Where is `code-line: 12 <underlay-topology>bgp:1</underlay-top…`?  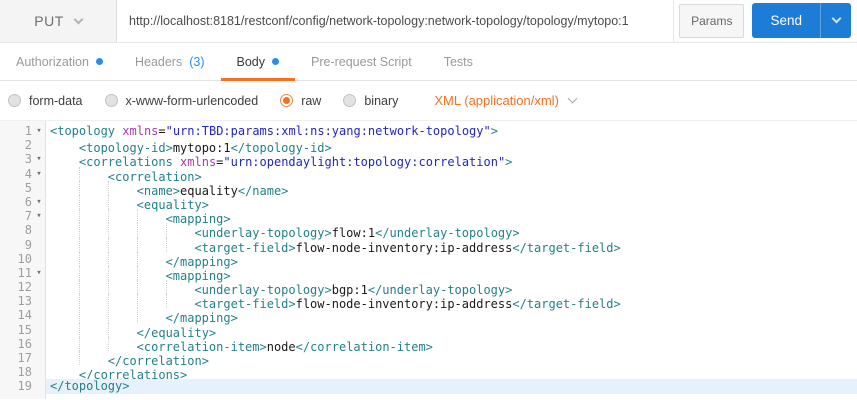
code-line: 12 <underlay-topology>bgp:1</underlay-top… is located at coordinates (428, 288).